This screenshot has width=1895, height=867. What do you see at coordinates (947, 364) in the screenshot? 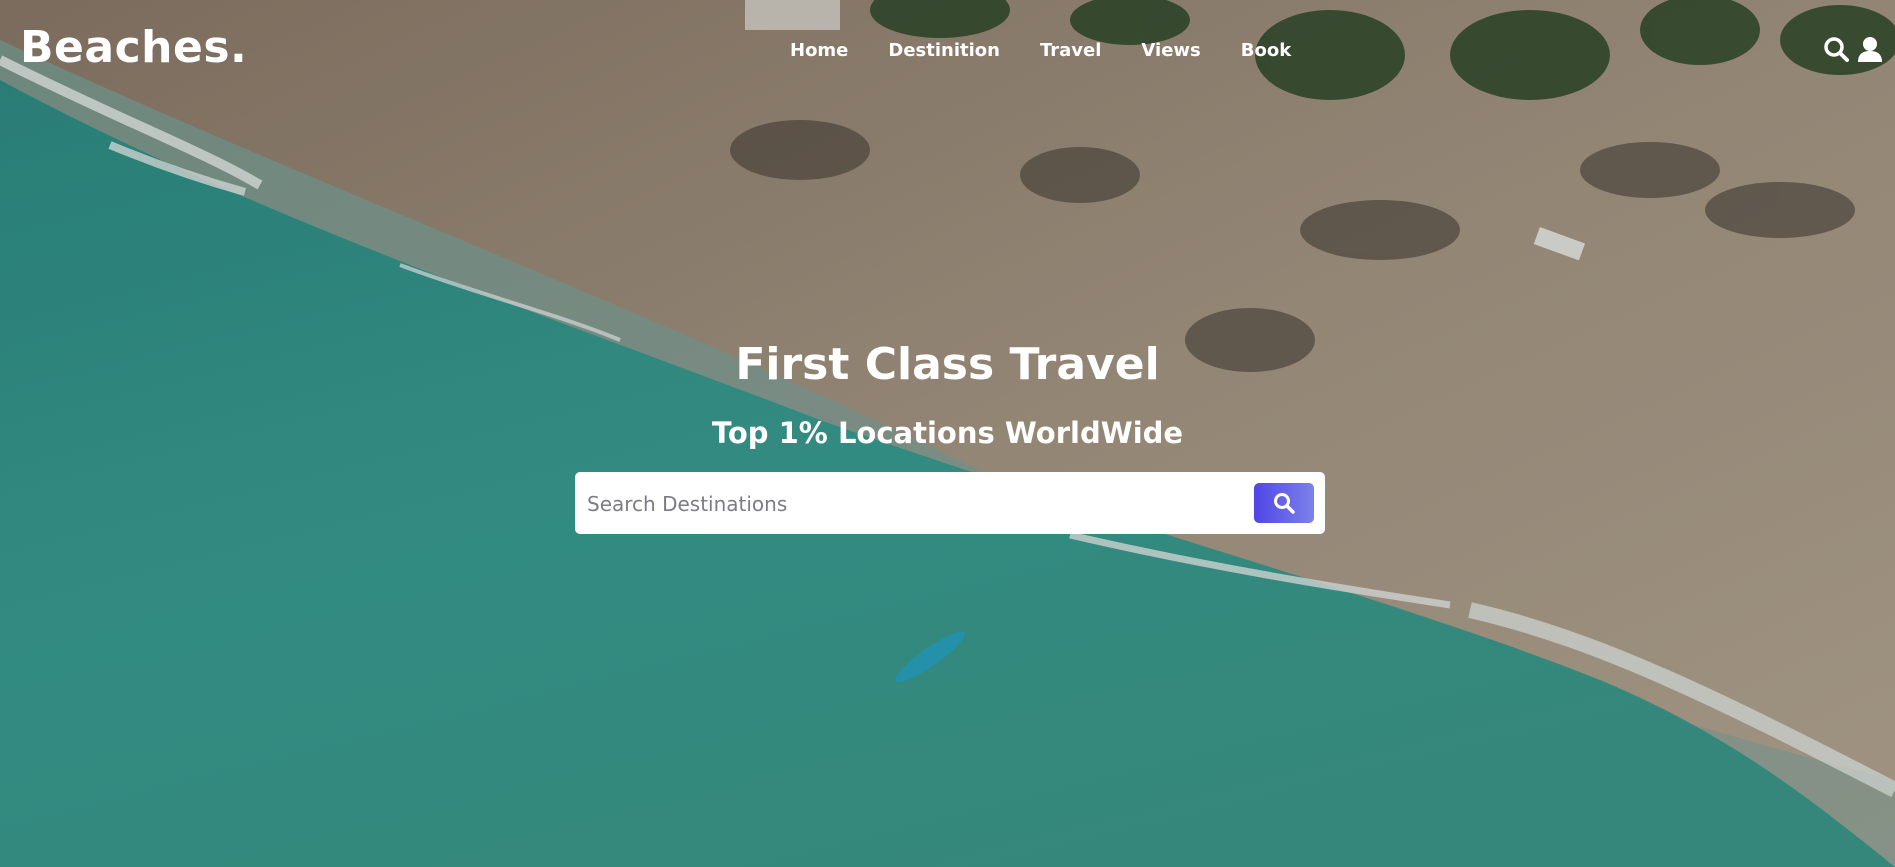
I see `hero-title: First Class Travel` at bounding box center [947, 364].